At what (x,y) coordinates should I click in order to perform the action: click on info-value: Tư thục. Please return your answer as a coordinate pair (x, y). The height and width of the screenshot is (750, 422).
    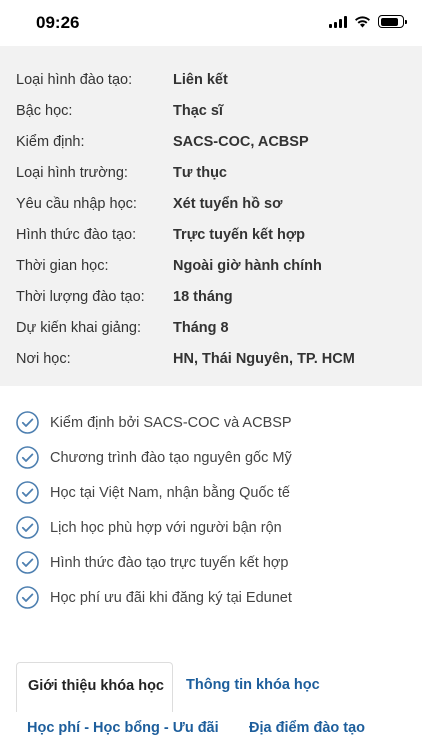
    Looking at the image, I should click on (200, 173).